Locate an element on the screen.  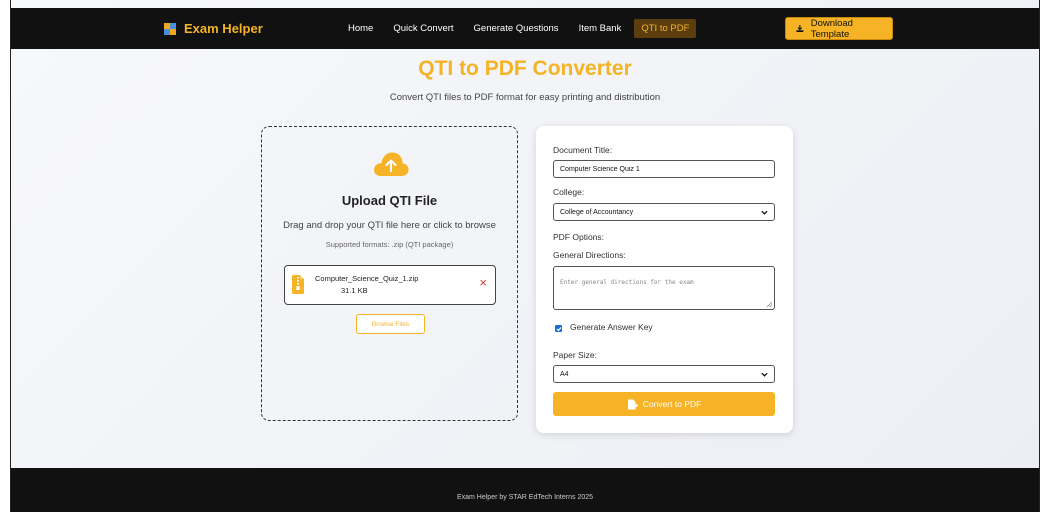
selected-file-card: Computer_Science_Quiz_1.zip 31.1 KB × is located at coordinates (390, 285).